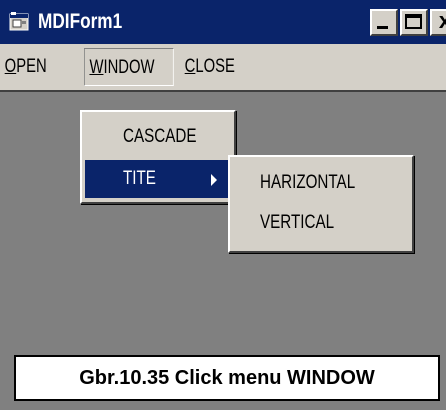  I want to click on maximize-icon, so click(413, 21).